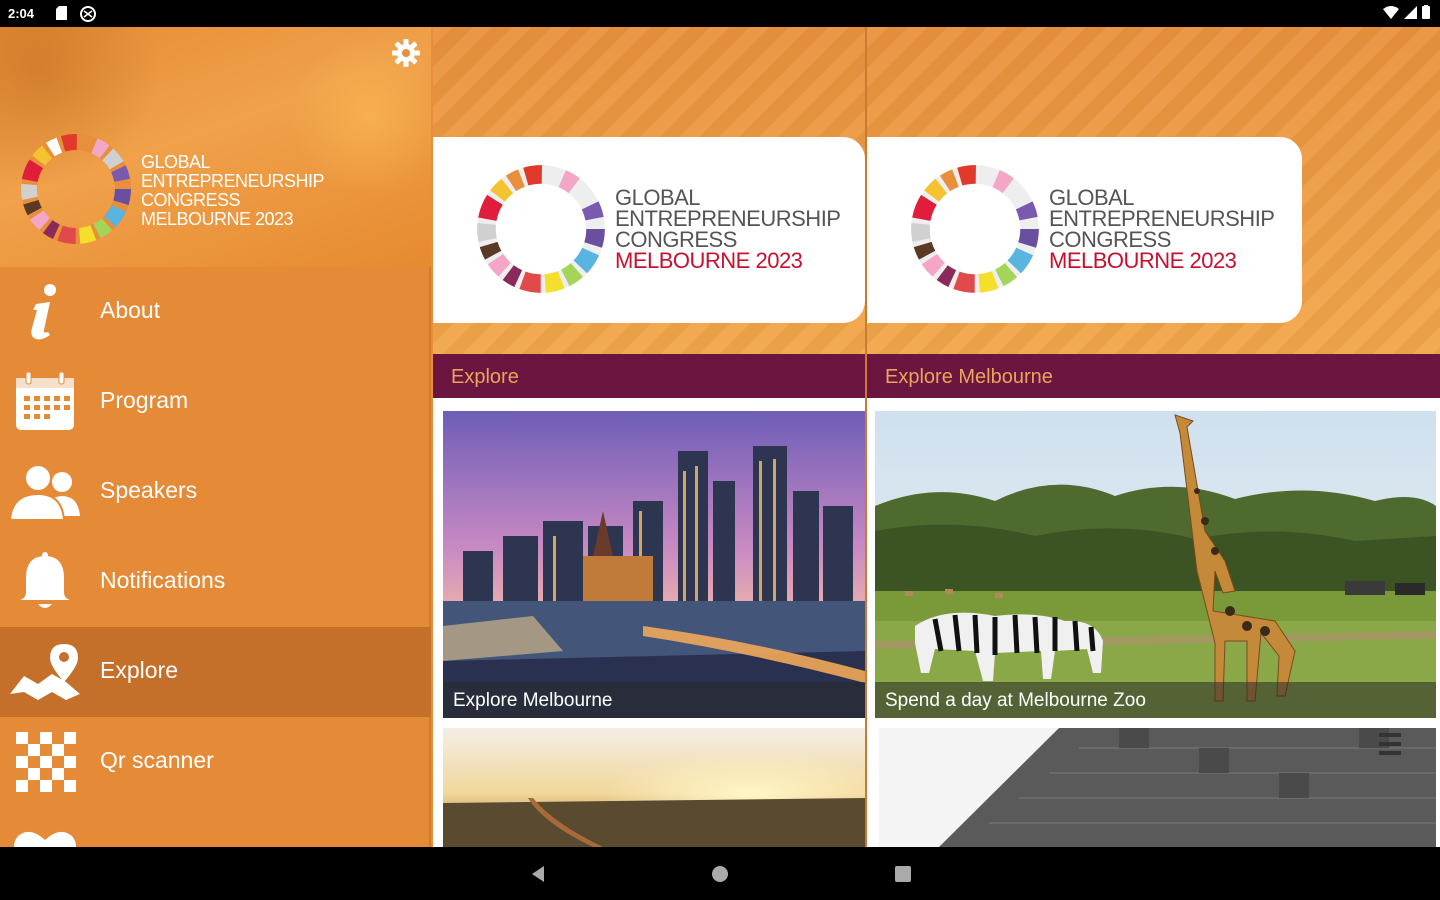 The width and height of the screenshot is (1440, 900). I want to click on zoo-giraffe-zebra-image, so click(1155, 564).